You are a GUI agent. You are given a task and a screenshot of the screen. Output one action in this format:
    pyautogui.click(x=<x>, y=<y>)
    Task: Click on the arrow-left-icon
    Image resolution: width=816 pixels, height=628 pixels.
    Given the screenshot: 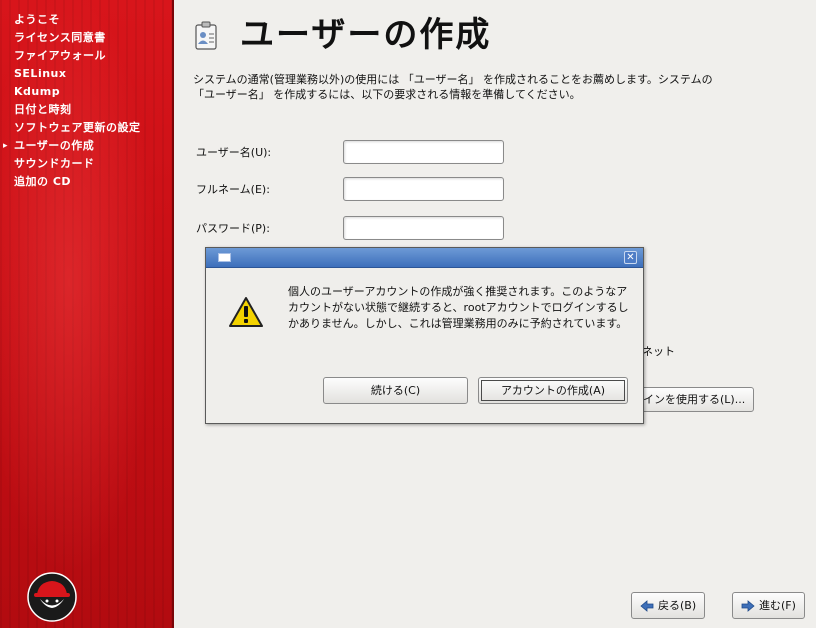 What is the action you would take?
    pyautogui.click(x=647, y=605)
    